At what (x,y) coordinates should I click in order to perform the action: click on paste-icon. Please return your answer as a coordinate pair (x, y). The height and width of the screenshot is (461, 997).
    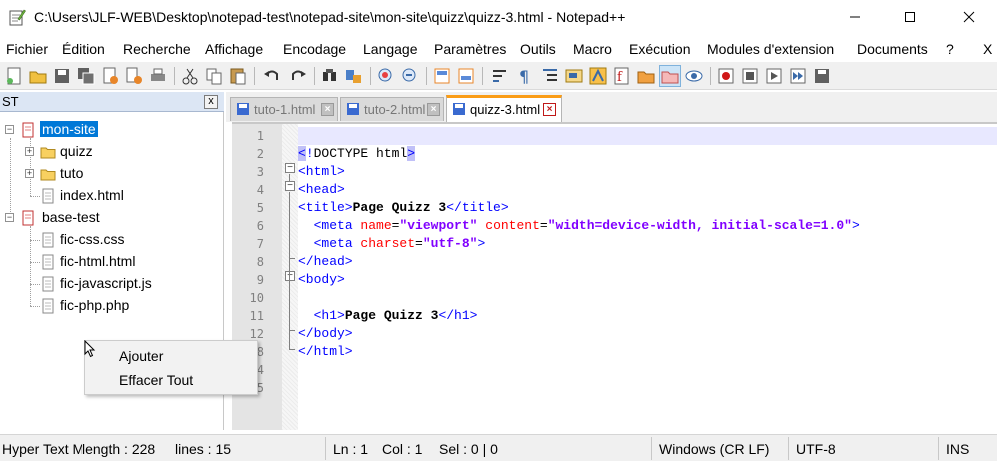
    Looking at the image, I should click on (238, 76).